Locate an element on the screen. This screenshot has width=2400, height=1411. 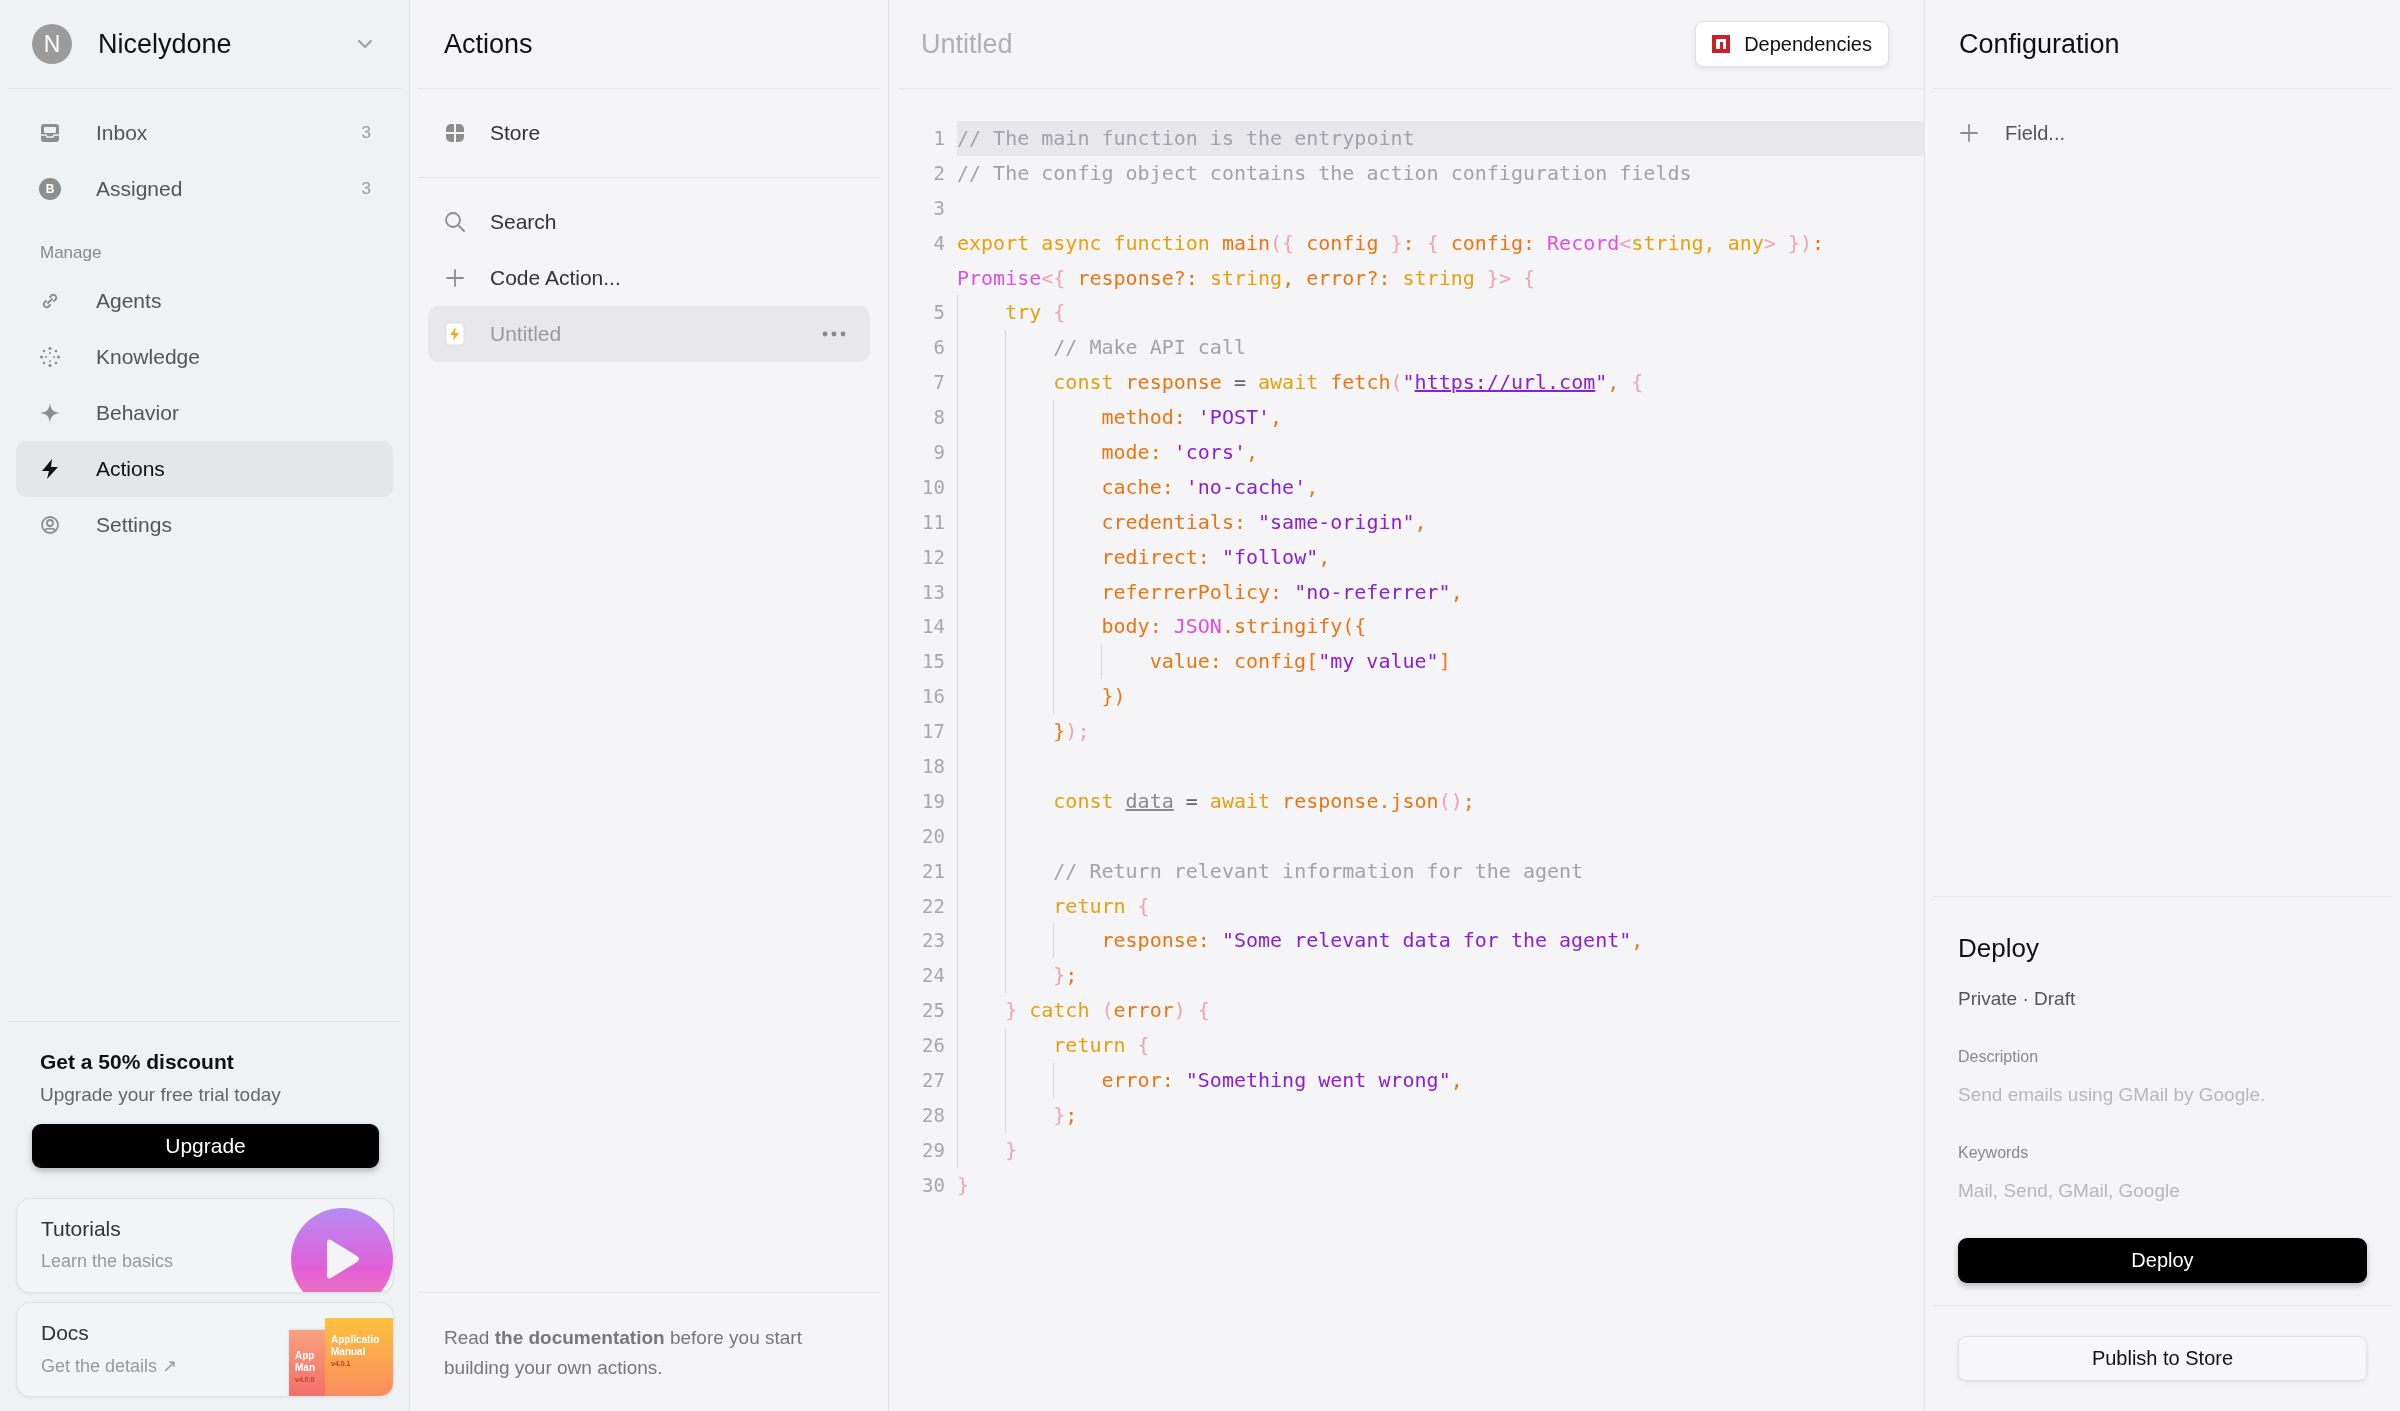
line-number: 3 is located at coordinates (939, 207).